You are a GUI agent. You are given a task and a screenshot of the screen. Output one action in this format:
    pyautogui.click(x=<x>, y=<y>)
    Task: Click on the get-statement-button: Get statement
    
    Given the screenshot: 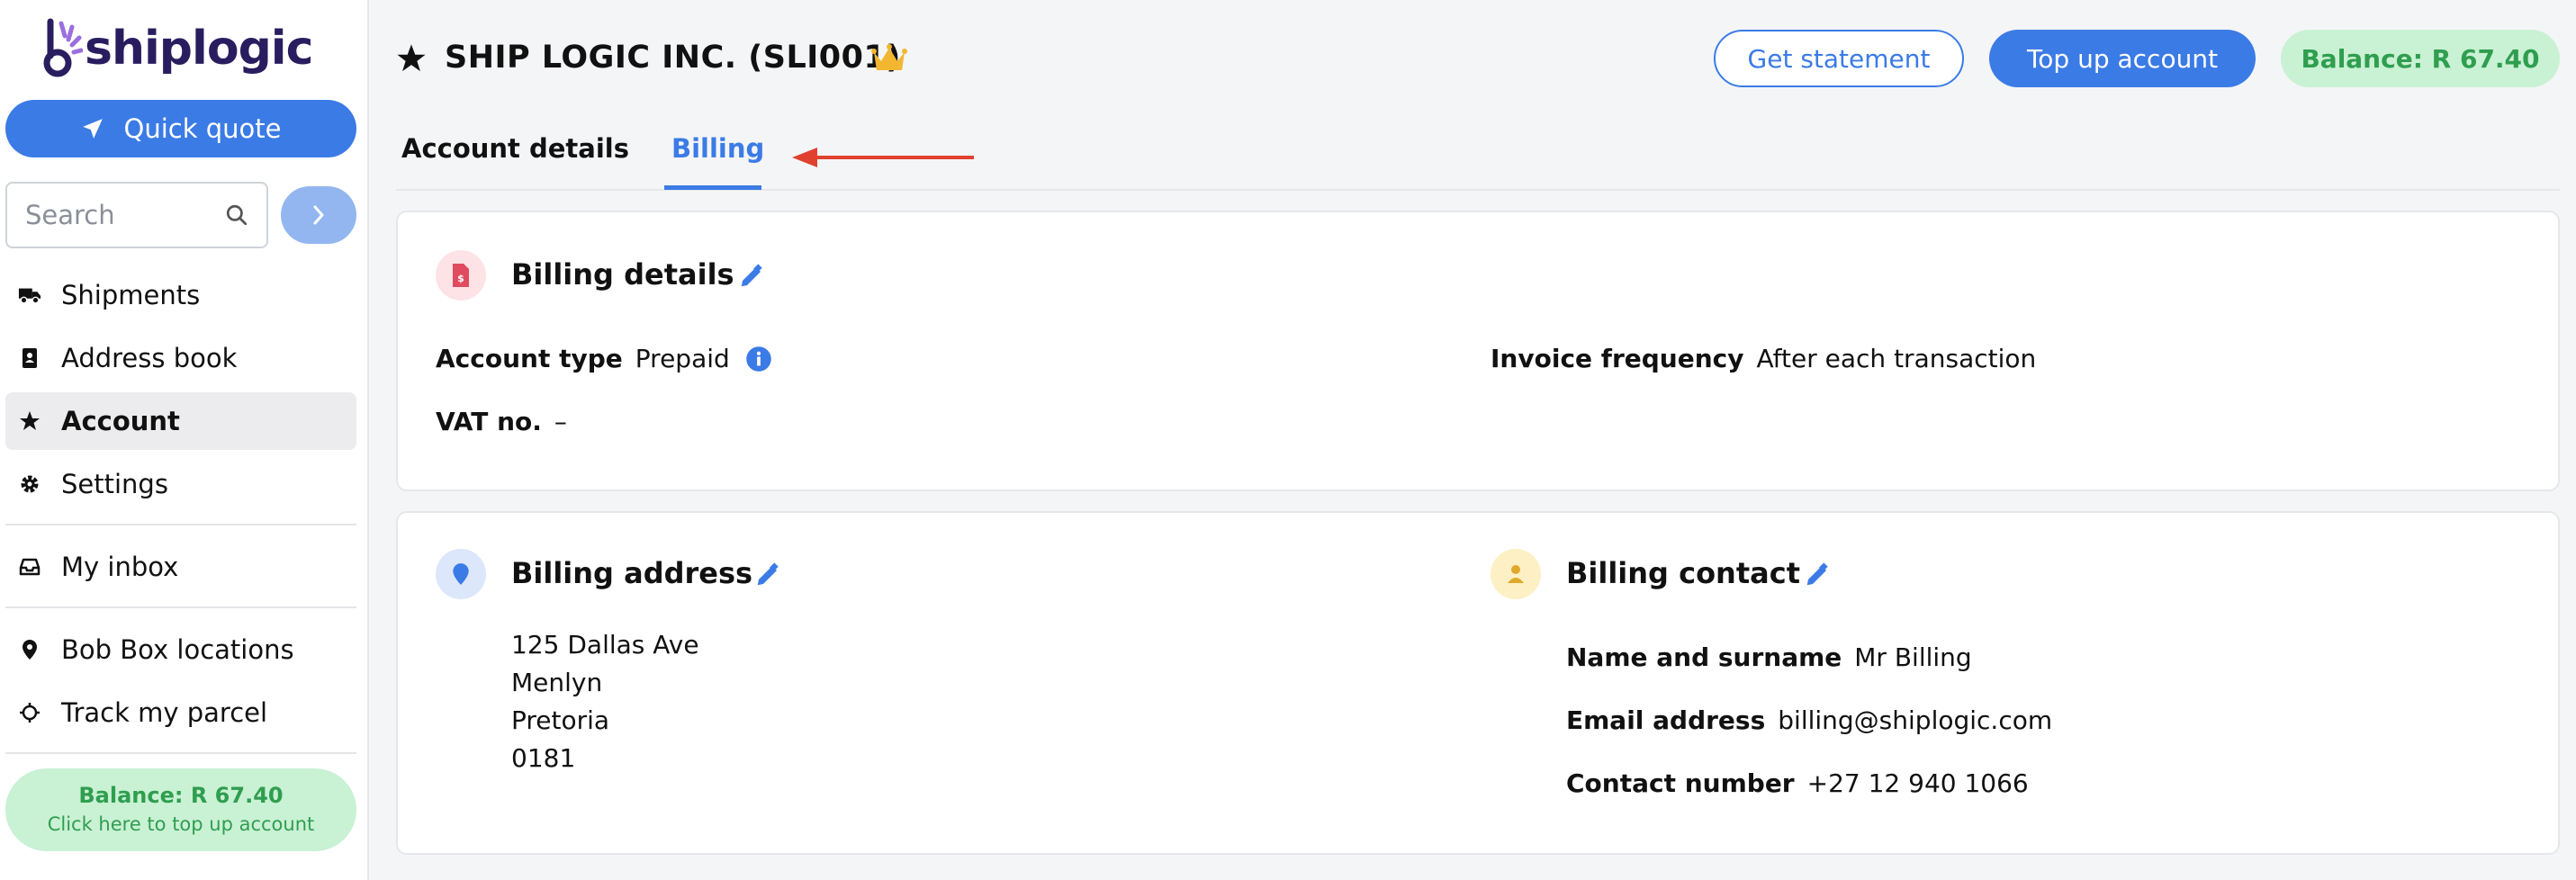 What is the action you would take?
    pyautogui.click(x=1839, y=58)
    